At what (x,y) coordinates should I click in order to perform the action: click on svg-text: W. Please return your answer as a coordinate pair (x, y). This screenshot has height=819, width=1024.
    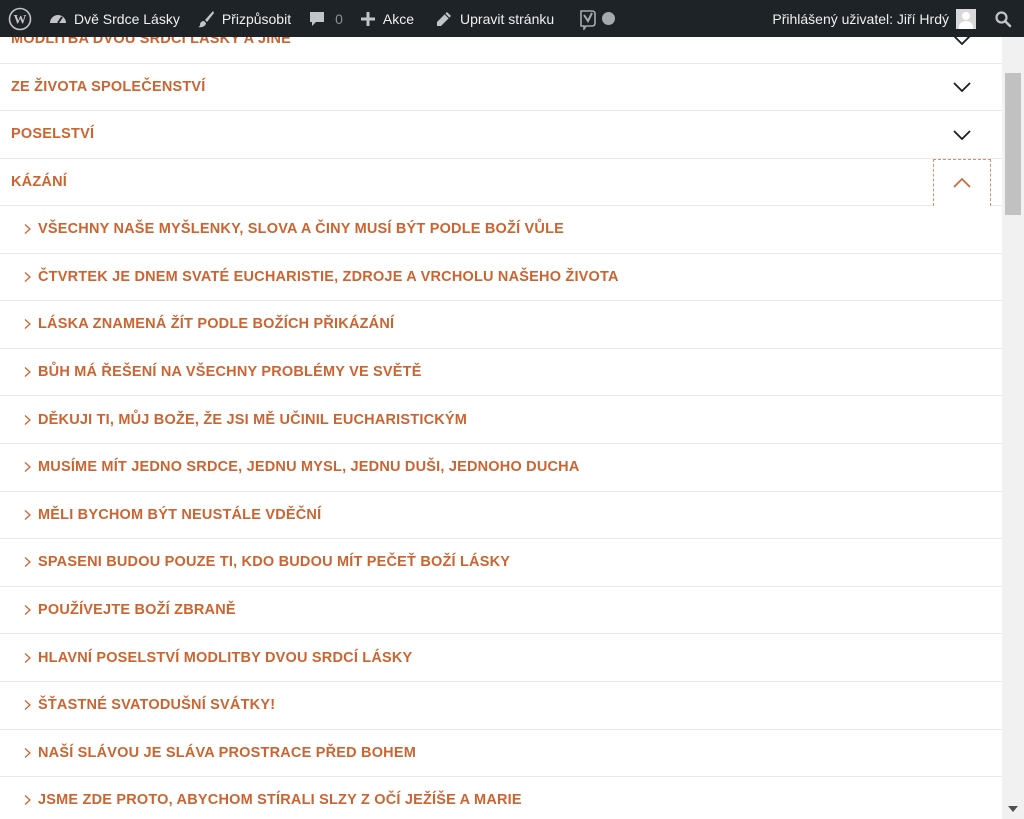
    Looking at the image, I should click on (20, 18).